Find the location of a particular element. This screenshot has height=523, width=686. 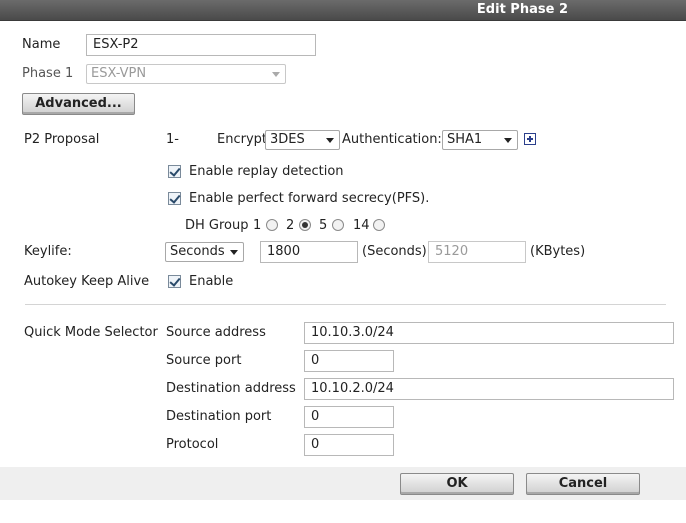

authentication-select-value: SHA1 is located at coordinates (465, 139).